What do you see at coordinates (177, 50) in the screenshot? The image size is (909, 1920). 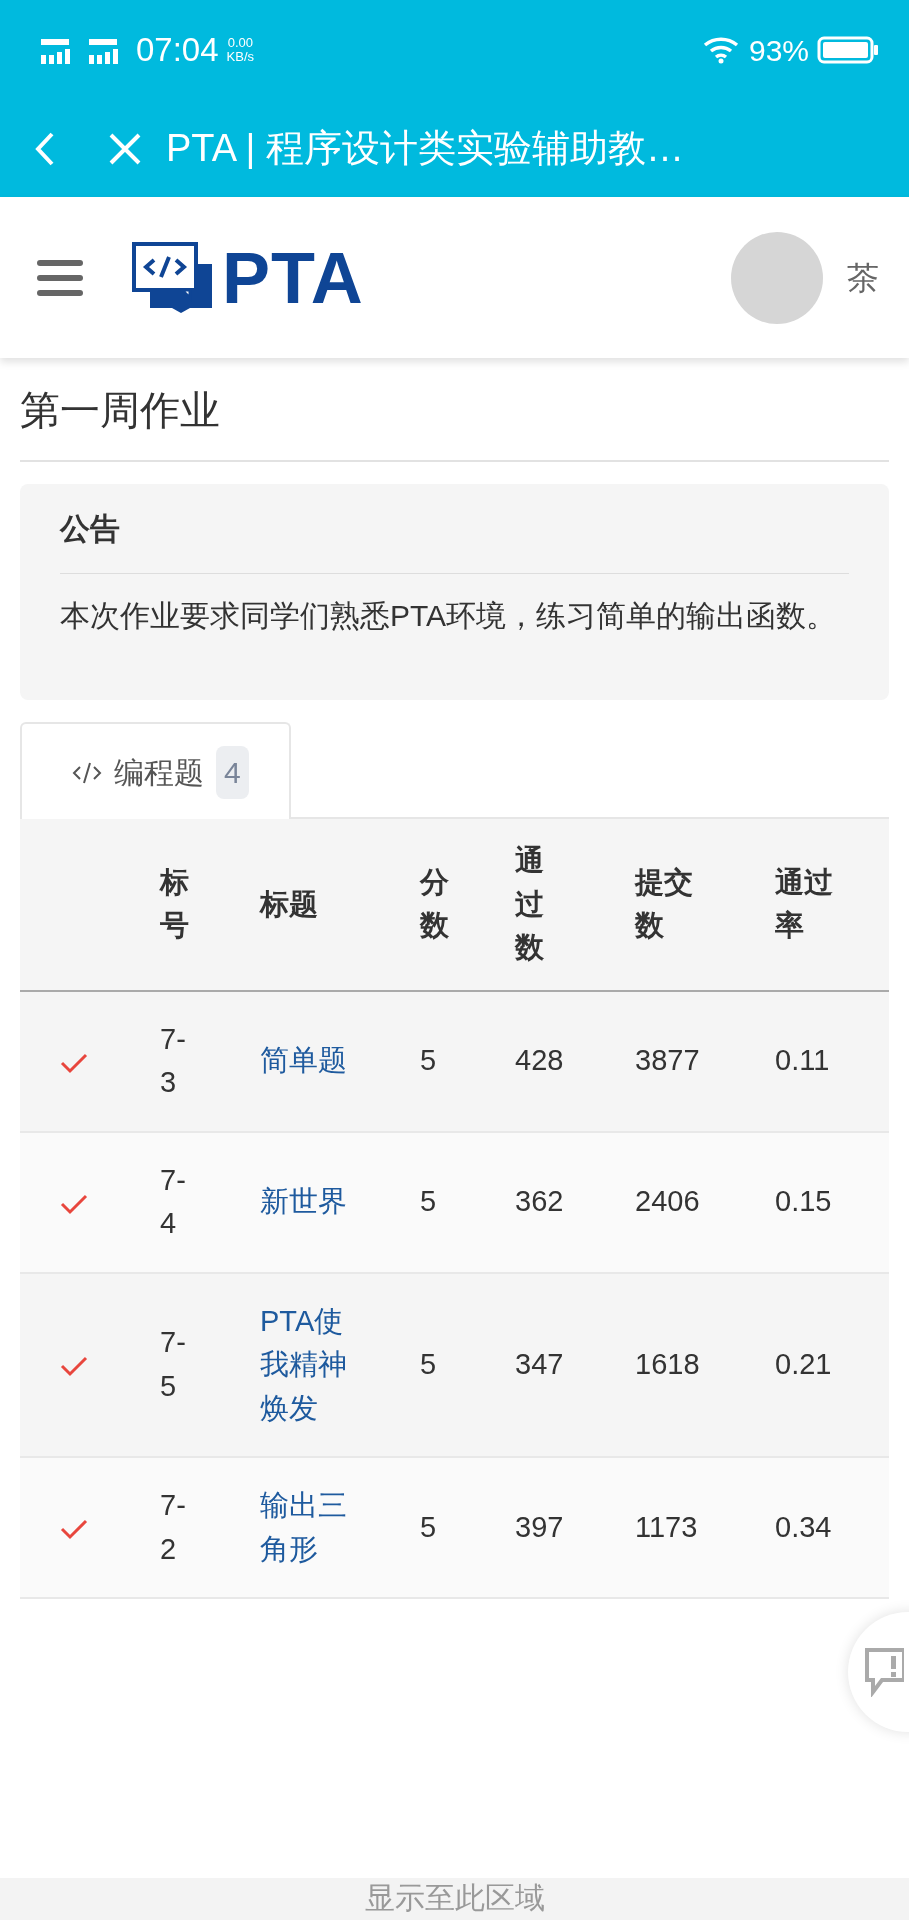 I see `clock-time: 07:04` at bounding box center [177, 50].